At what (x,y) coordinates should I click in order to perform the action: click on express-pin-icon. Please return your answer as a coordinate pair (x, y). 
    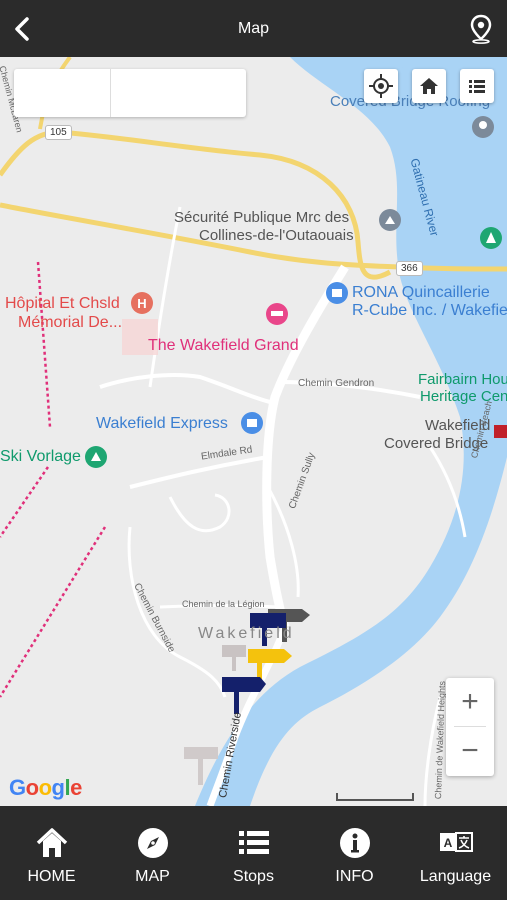
    Looking at the image, I should click on (252, 423).